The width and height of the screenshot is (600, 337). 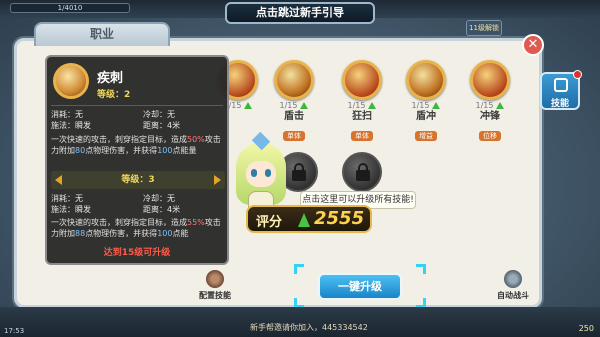 What do you see at coordinates (330, 328) in the screenshot?
I see `chat-message: 新手帮邀请你加入，445334542` at bounding box center [330, 328].